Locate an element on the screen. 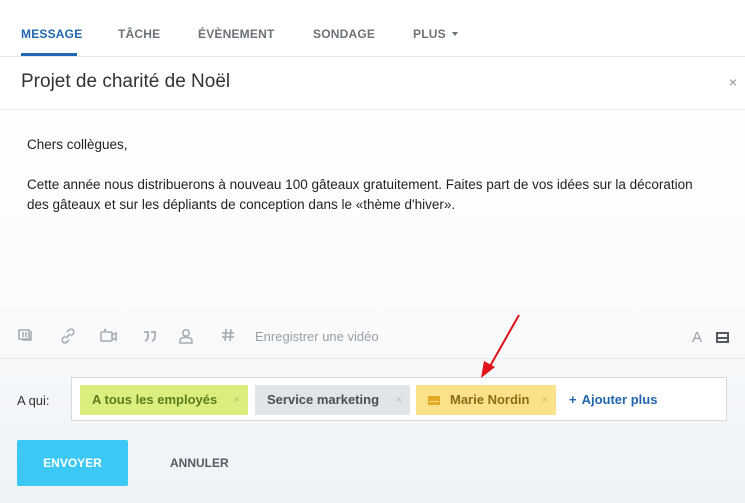 The image size is (745, 503). attach-icon is located at coordinates (26, 337).